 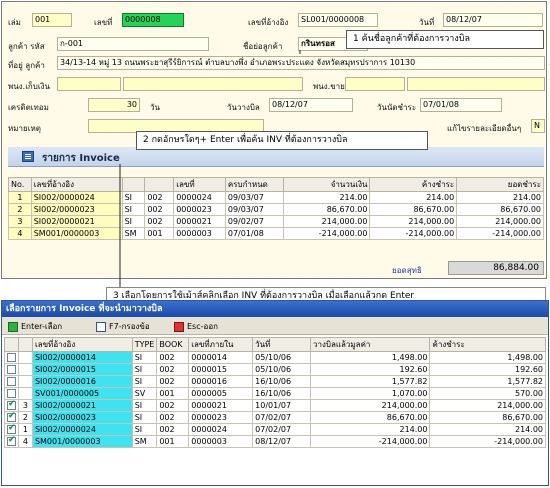 What do you see at coordinates (311, 105) in the screenshot?
I see `bill-date-field: 08/12/07` at bounding box center [311, 105].